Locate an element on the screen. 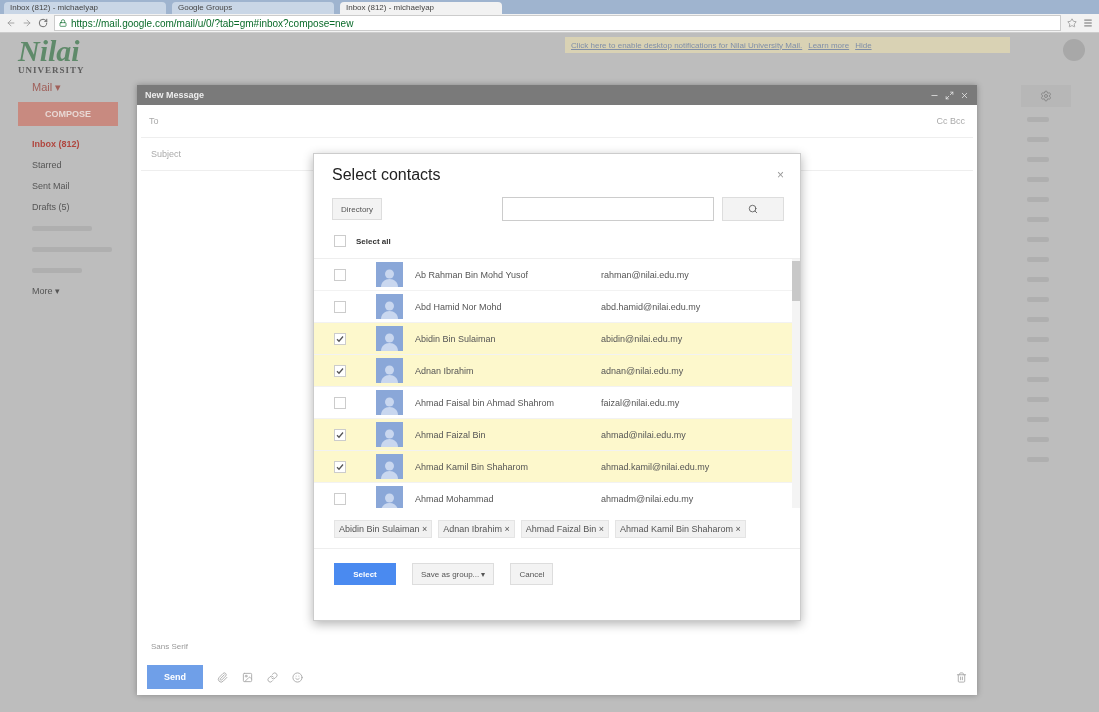 The width and height of the screenshot is (1099, 712). search-icon is located at coordinates (753, 209).